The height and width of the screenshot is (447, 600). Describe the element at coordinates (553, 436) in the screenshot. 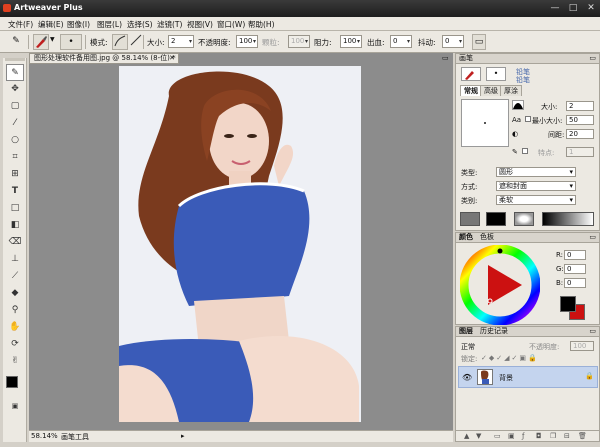

I see `duplicate-layer-icon: ❐` at that location.